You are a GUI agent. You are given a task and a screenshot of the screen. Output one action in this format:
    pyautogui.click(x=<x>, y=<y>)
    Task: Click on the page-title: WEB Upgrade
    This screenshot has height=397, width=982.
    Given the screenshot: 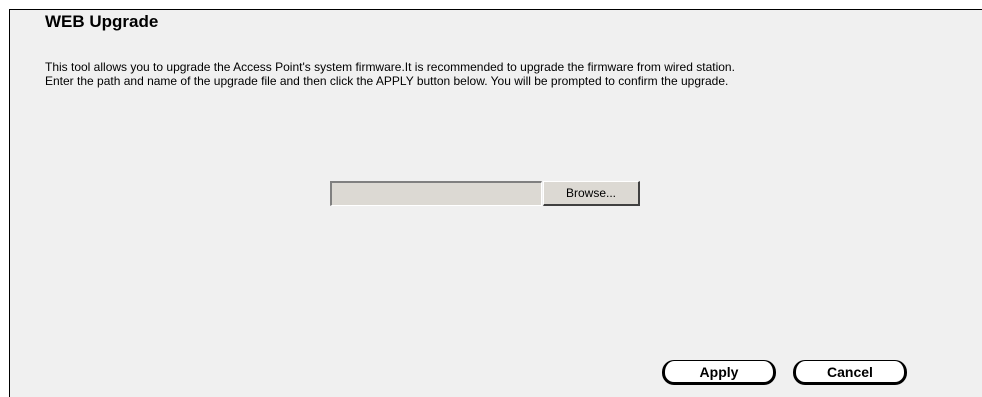 What is the action you would take?
    pyautogui.click(x=102, y=21)
    